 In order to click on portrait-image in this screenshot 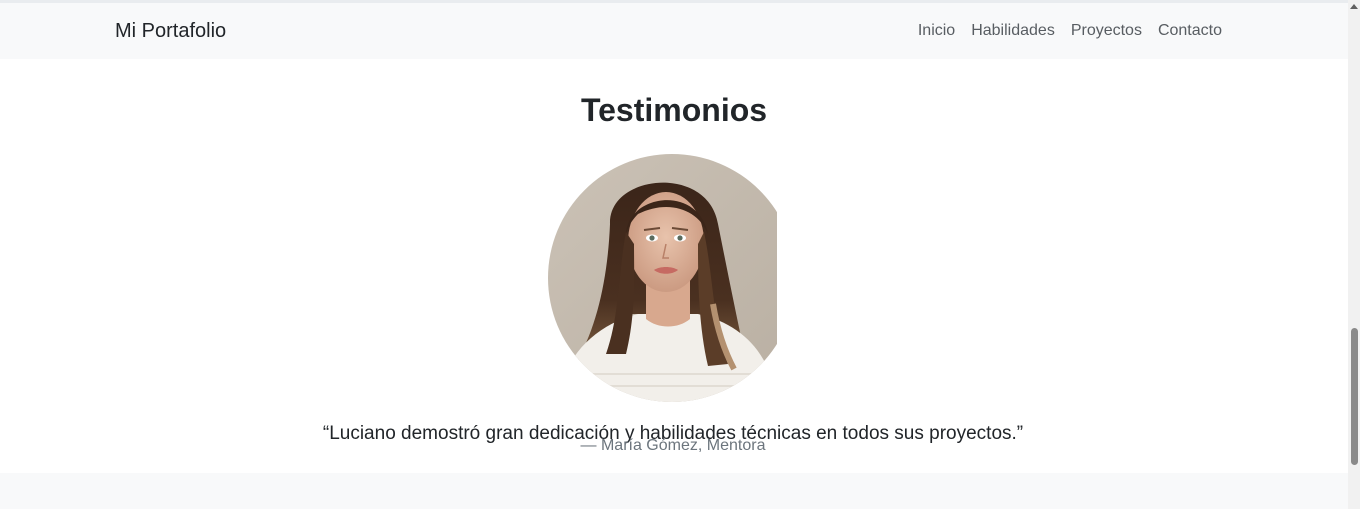, I will do `click(662, 278)`.